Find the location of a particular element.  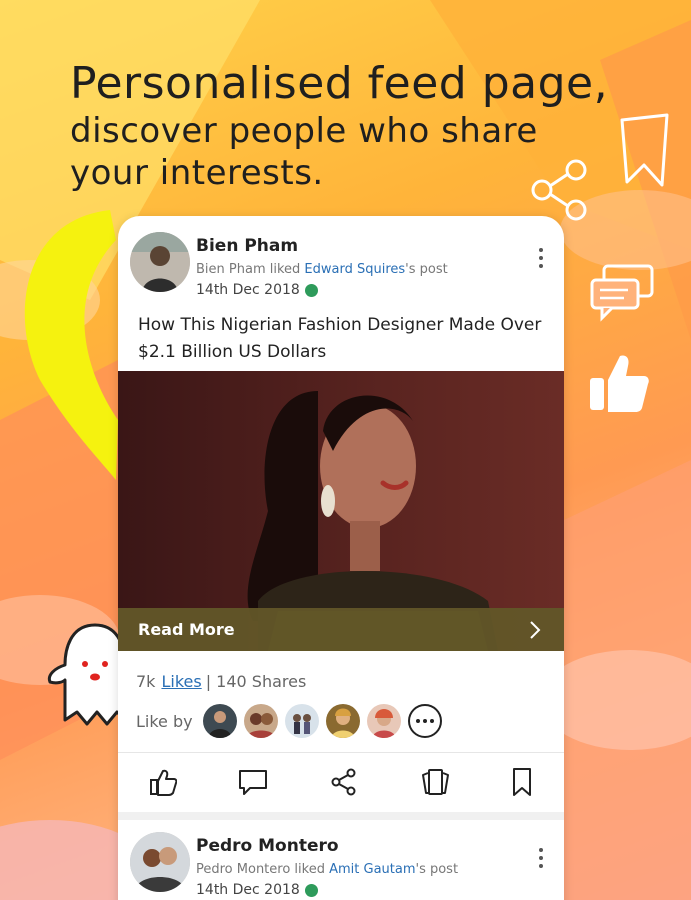

read-more-button: Read More is located at coordinates (341, 629).